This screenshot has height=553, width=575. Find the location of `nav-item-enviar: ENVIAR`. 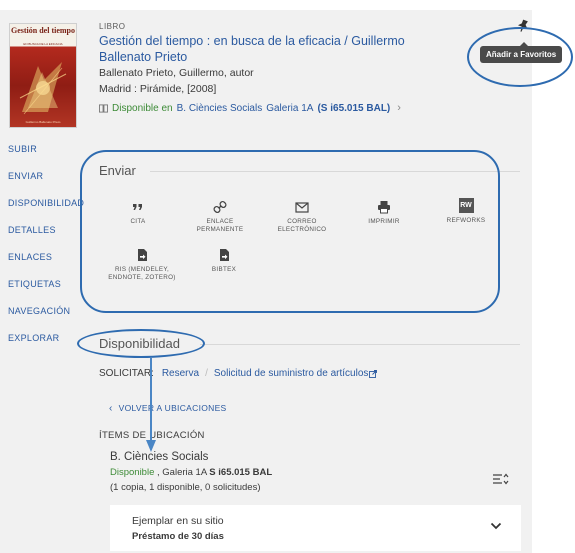

nav-item-enviar: ENVIAR is located at coordinates (25, 176).